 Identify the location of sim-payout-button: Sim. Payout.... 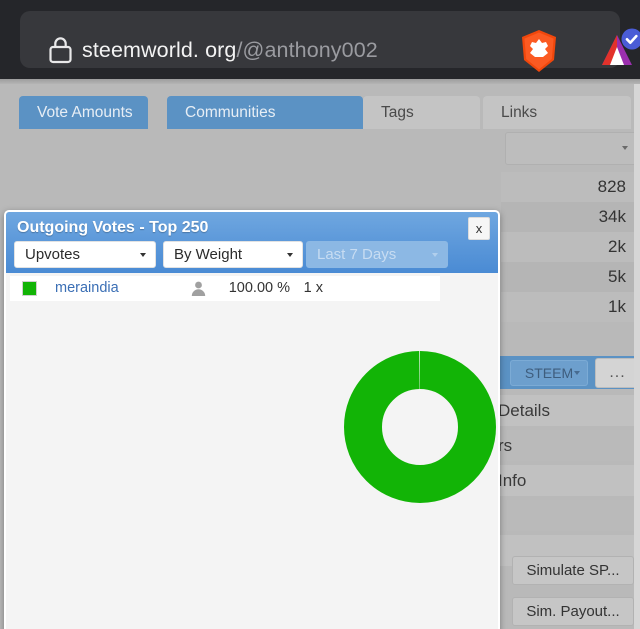
(573, 611).